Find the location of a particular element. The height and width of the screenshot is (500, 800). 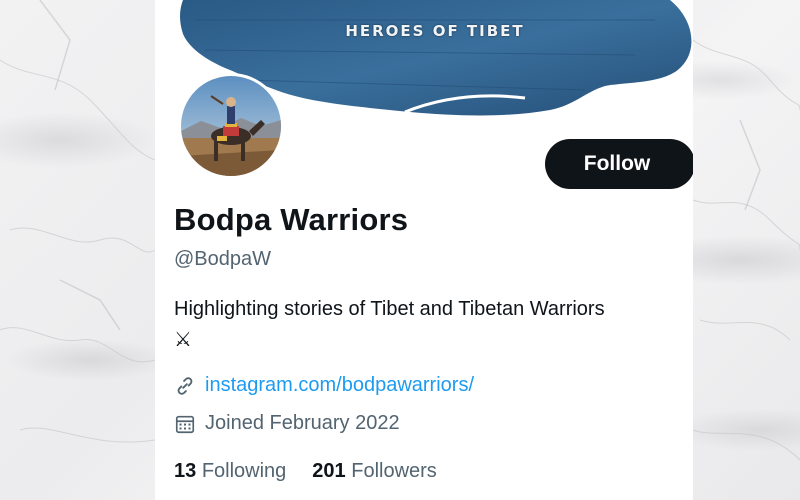

banner-title: HEROES OF TIBET is located at coordinates (435, 31).